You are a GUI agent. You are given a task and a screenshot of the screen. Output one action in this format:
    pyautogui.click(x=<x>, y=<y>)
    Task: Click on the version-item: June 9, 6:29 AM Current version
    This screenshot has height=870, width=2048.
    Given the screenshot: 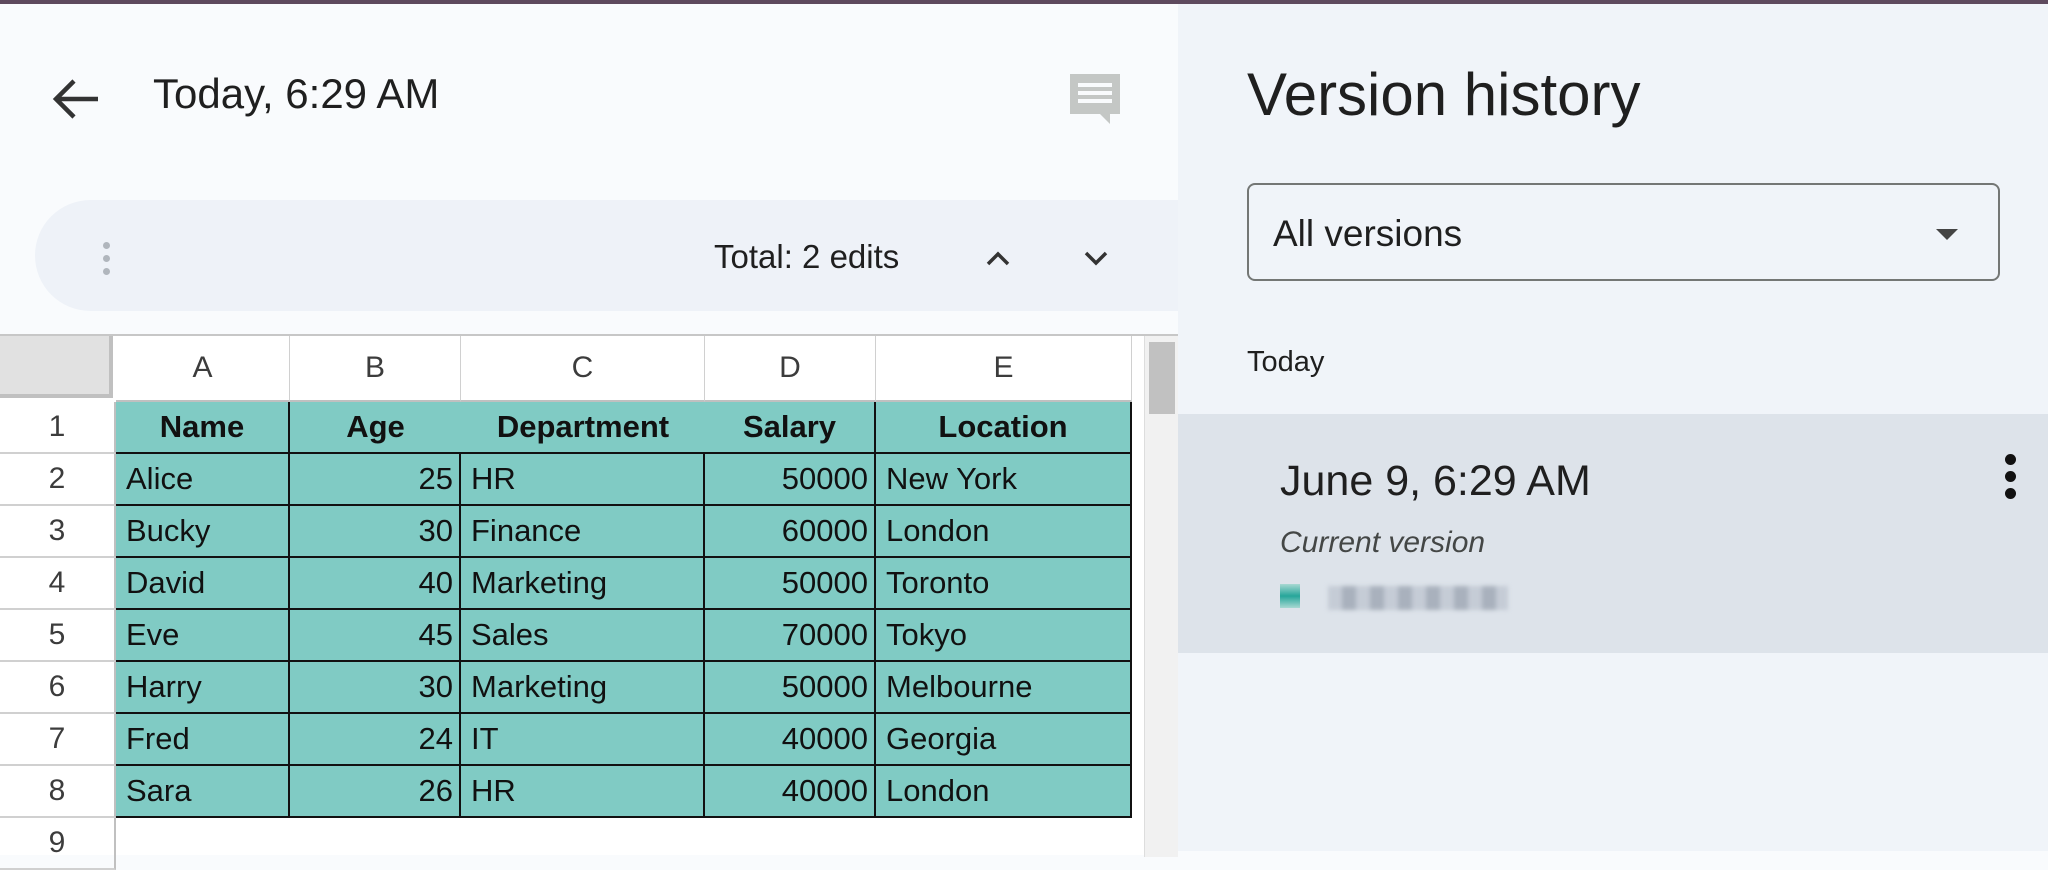 What is the action you would take?
    pyautogui.click(x=1613, y=533)
    